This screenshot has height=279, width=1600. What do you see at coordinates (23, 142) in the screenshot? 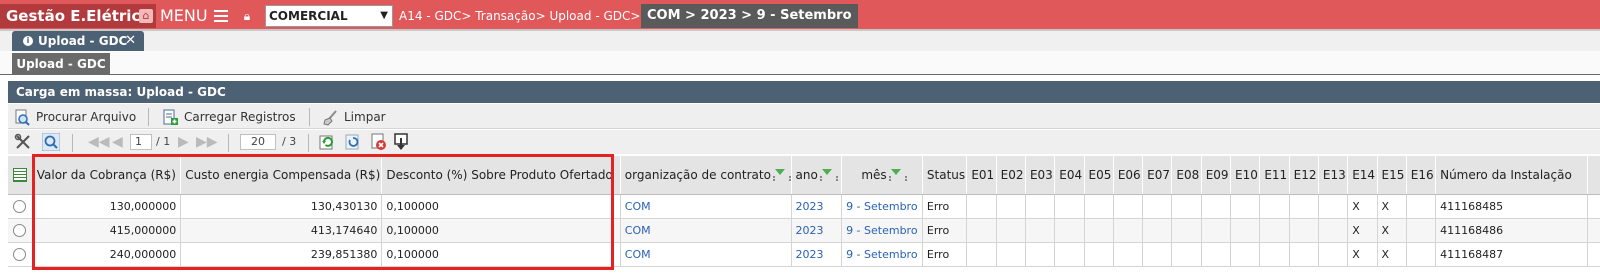
I see `tools-icon` at bounding box center [23, 142].